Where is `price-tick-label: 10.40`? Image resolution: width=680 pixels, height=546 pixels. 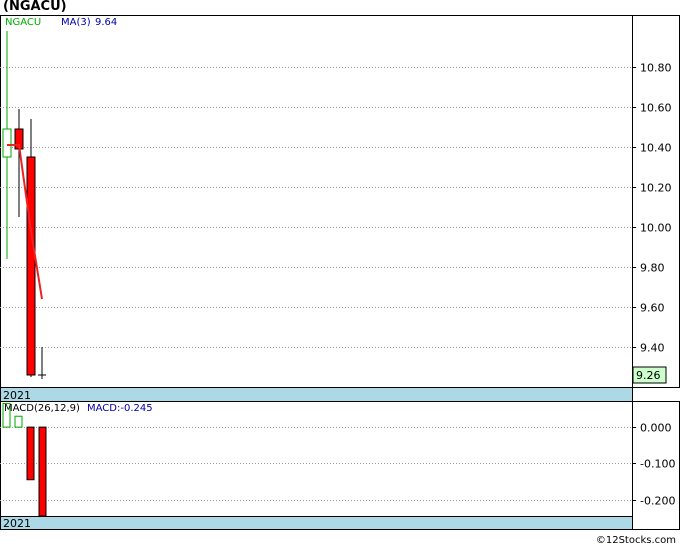 price-tick-label: 10.40 is located at coordinates (656, 148).